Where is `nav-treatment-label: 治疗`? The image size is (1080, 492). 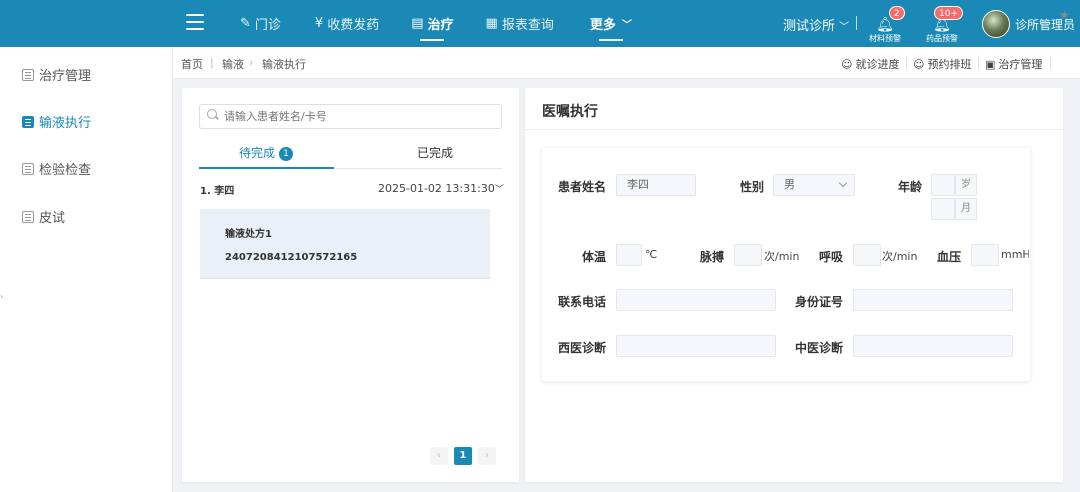 nav-treatment-label: 治疗 is located at coordinates (440, 25).